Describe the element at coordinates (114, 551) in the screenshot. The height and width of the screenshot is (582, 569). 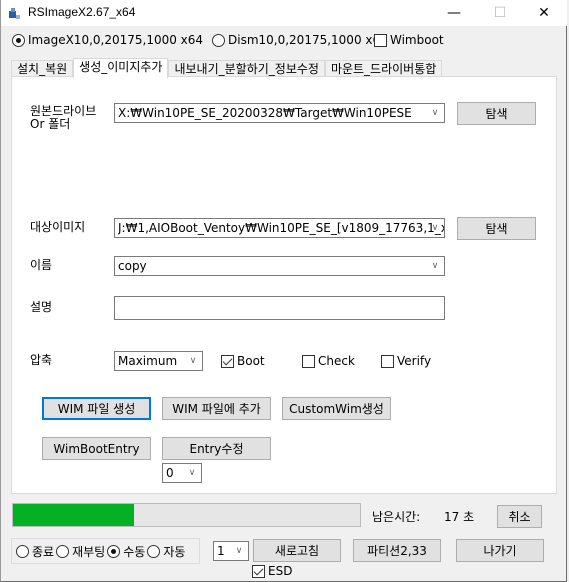
I see `radio-manual` at that location.